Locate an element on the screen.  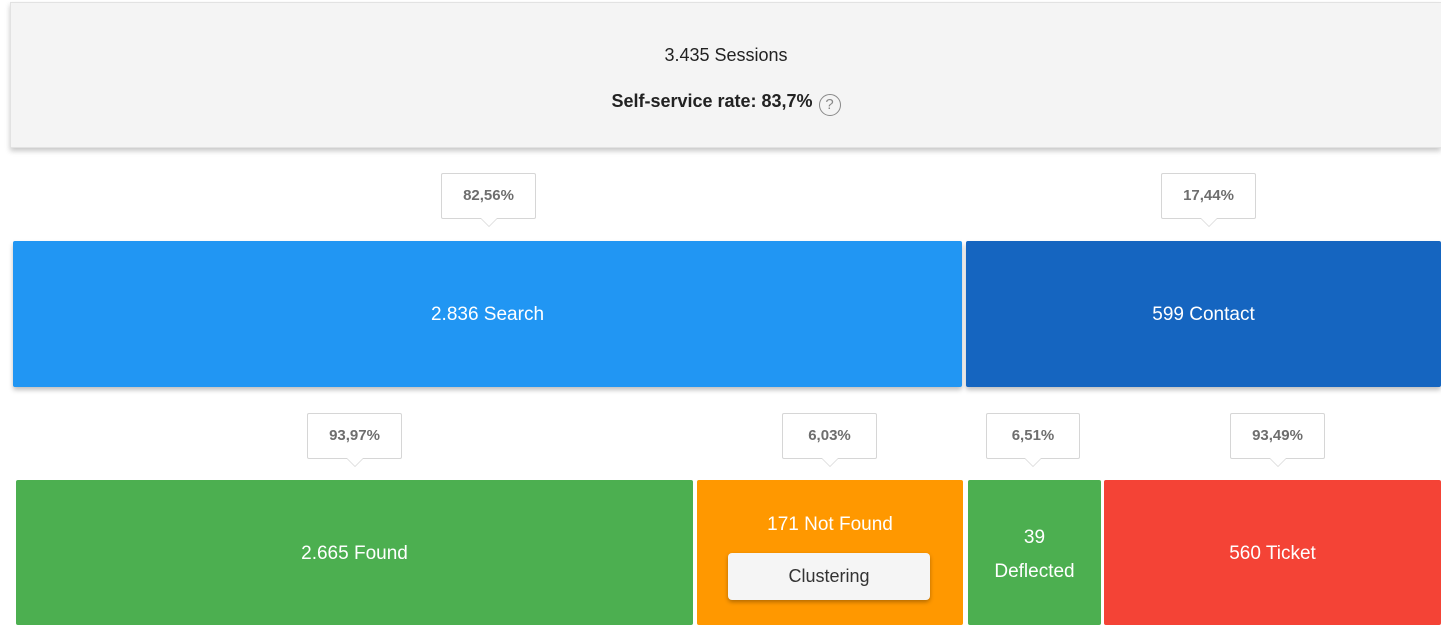
not-found-box: 171 Not Found Clustering is located at coordinates (830, 552).